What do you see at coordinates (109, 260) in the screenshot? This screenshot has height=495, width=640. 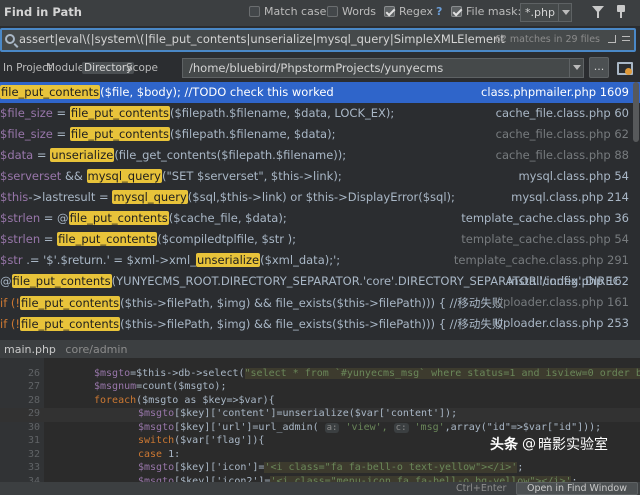 I see `code-fragment: .= '$'.$return.' = $xml->xml_` at bounding box center [109, 260].